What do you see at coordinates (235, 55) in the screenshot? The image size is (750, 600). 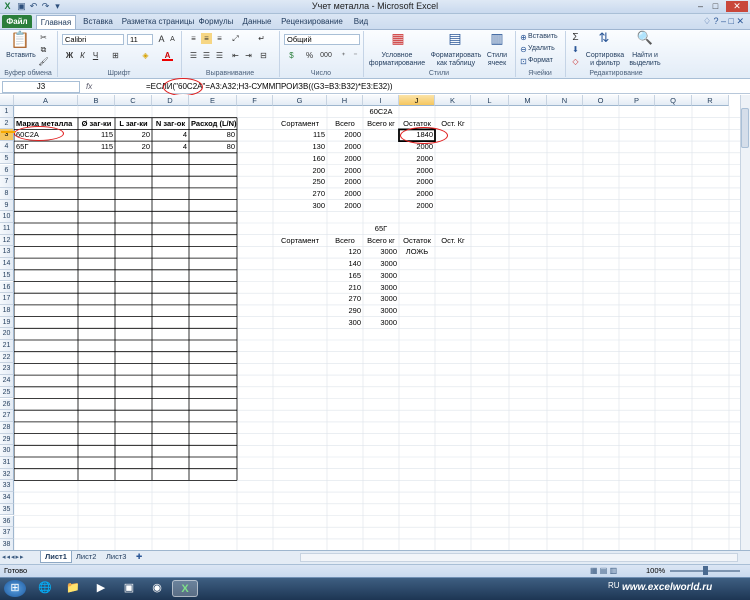 I see `decrease-indent-icon: ⇤` at bounding box center [235, 55].